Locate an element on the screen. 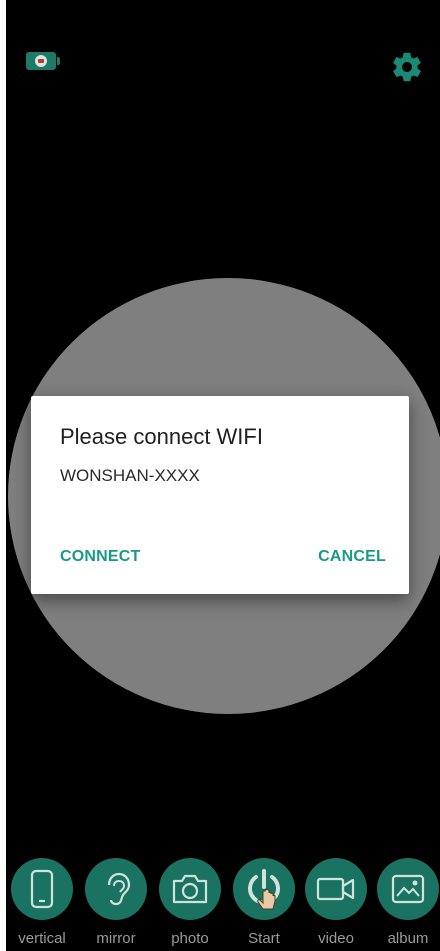 This screenshot has width=440, height=951. vertical-button: vertical is located at coordinates (42, 902).